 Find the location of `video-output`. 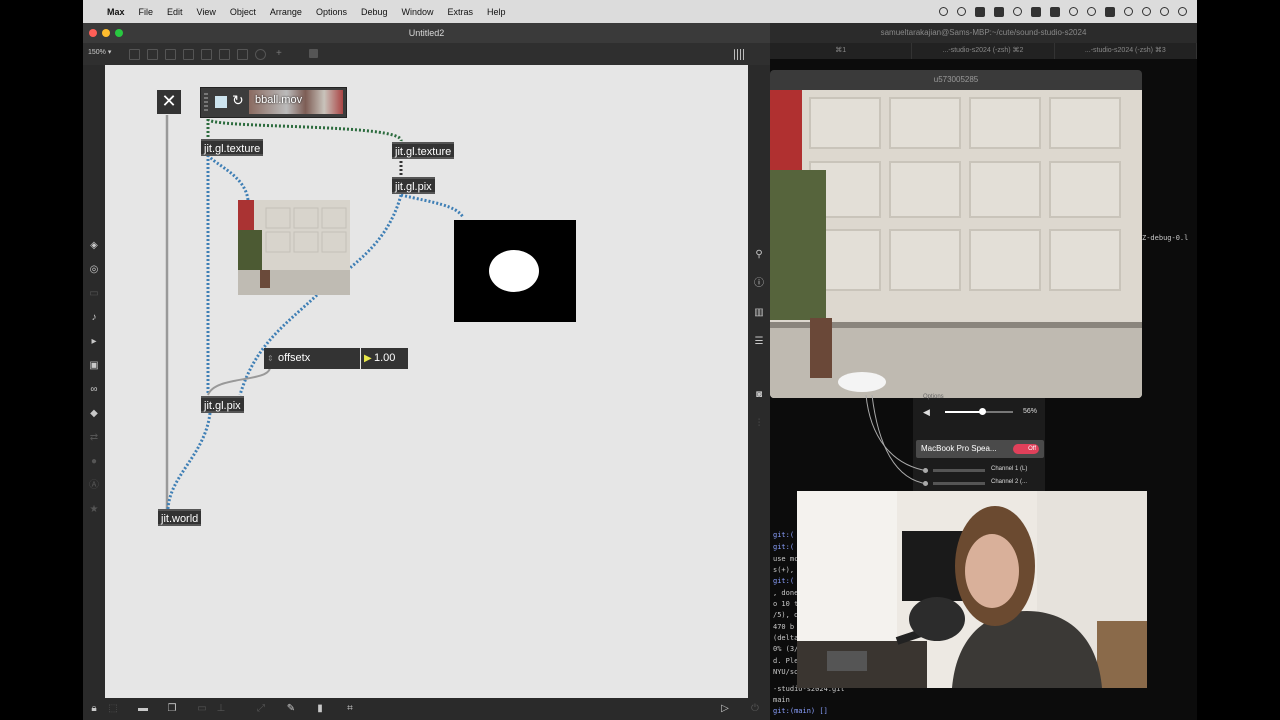

video-output is located at coordinates (956, 244).